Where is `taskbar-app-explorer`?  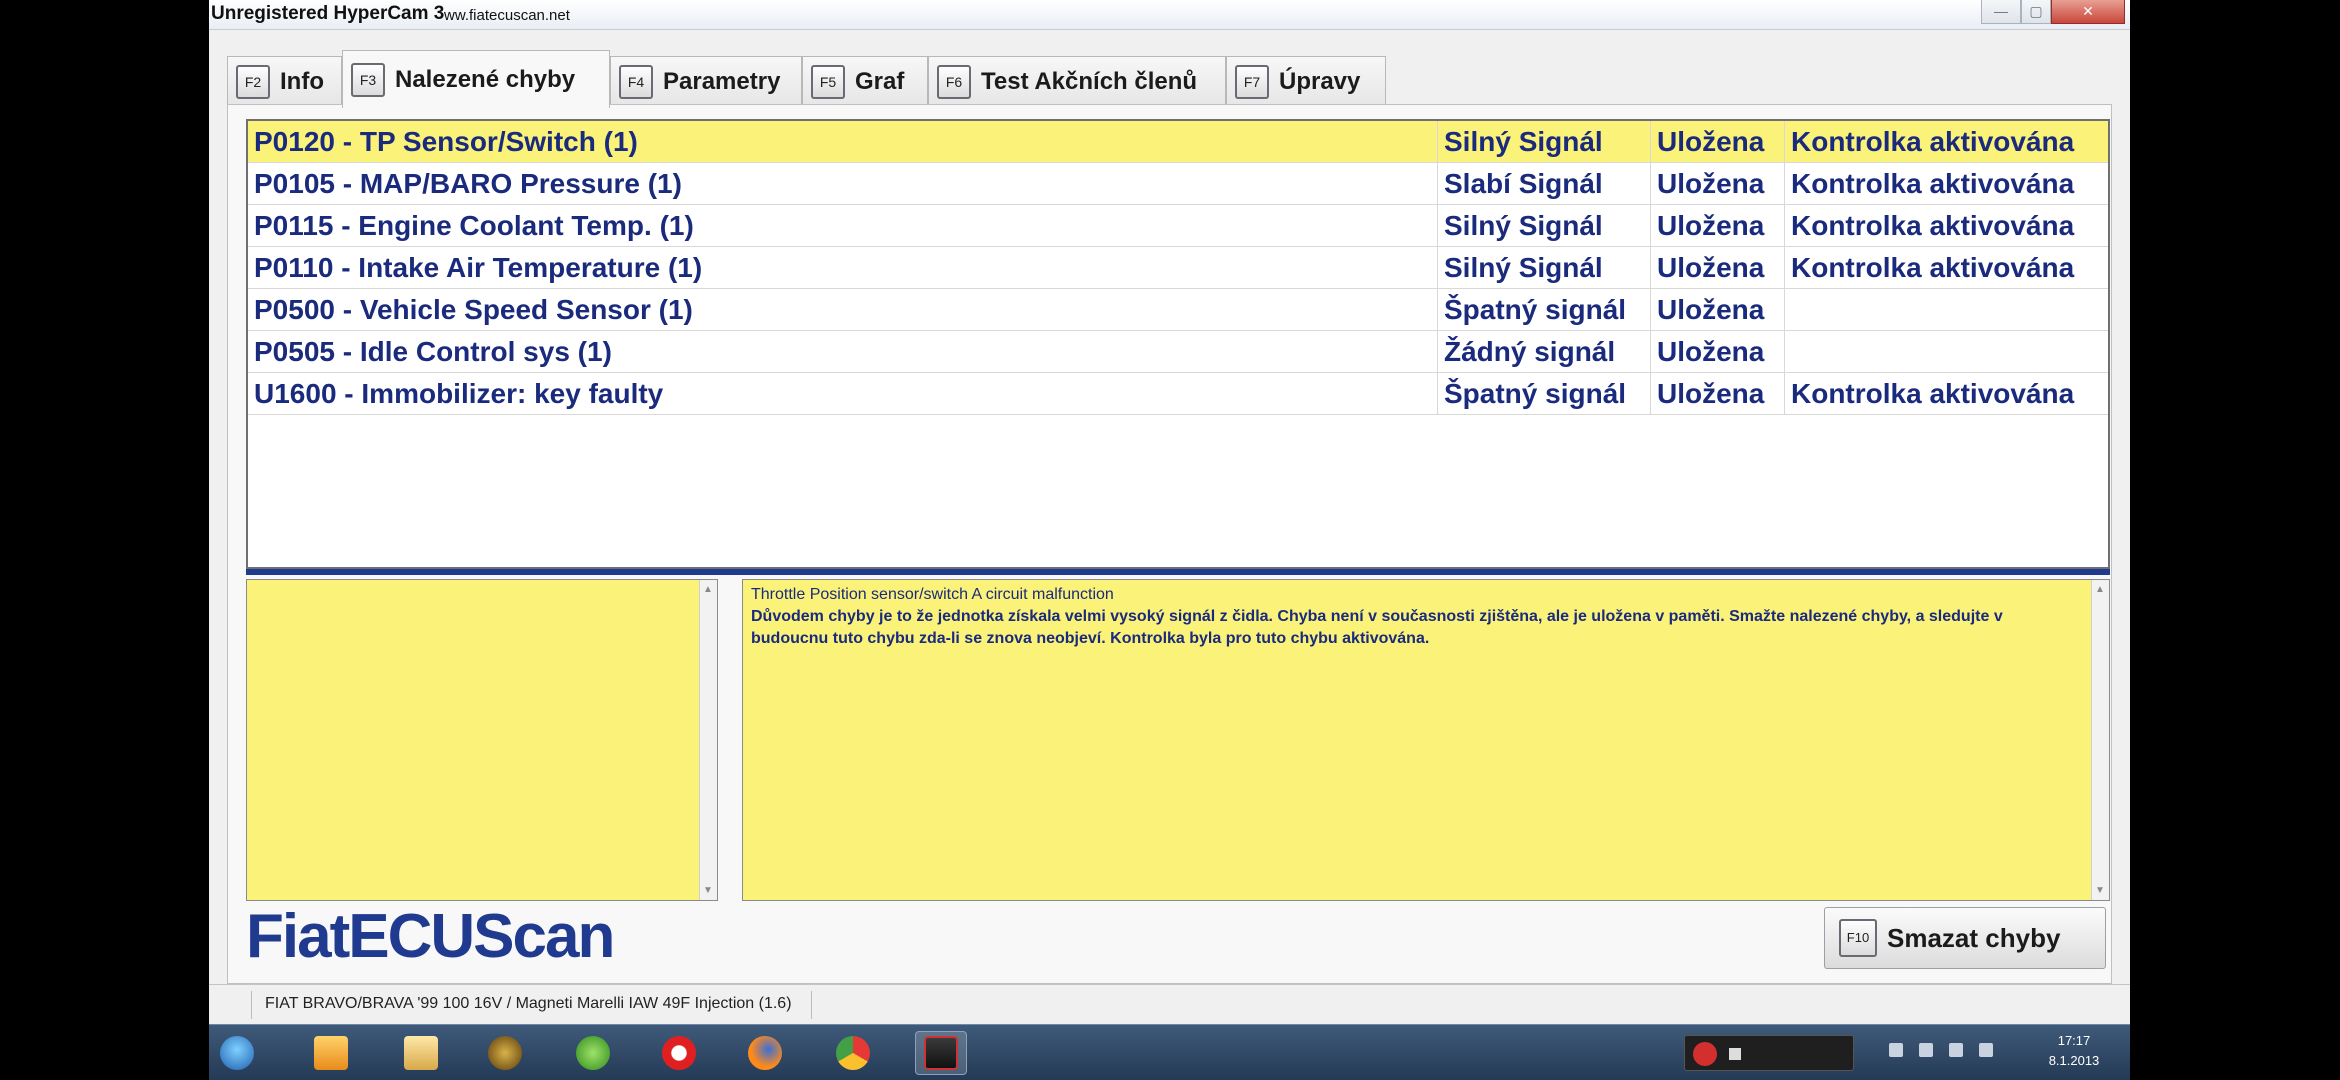
taskbar-app-explorer is located at coordinates (421, 1053).